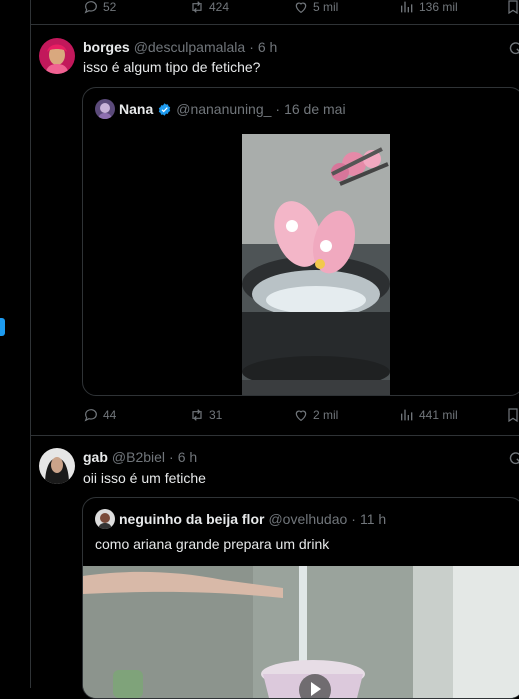 The height and width of the screenshot is (699, 519). Describe the element at coordinates (438, 7) in the screenshot. I see `views-count: 136 mil` at that location.